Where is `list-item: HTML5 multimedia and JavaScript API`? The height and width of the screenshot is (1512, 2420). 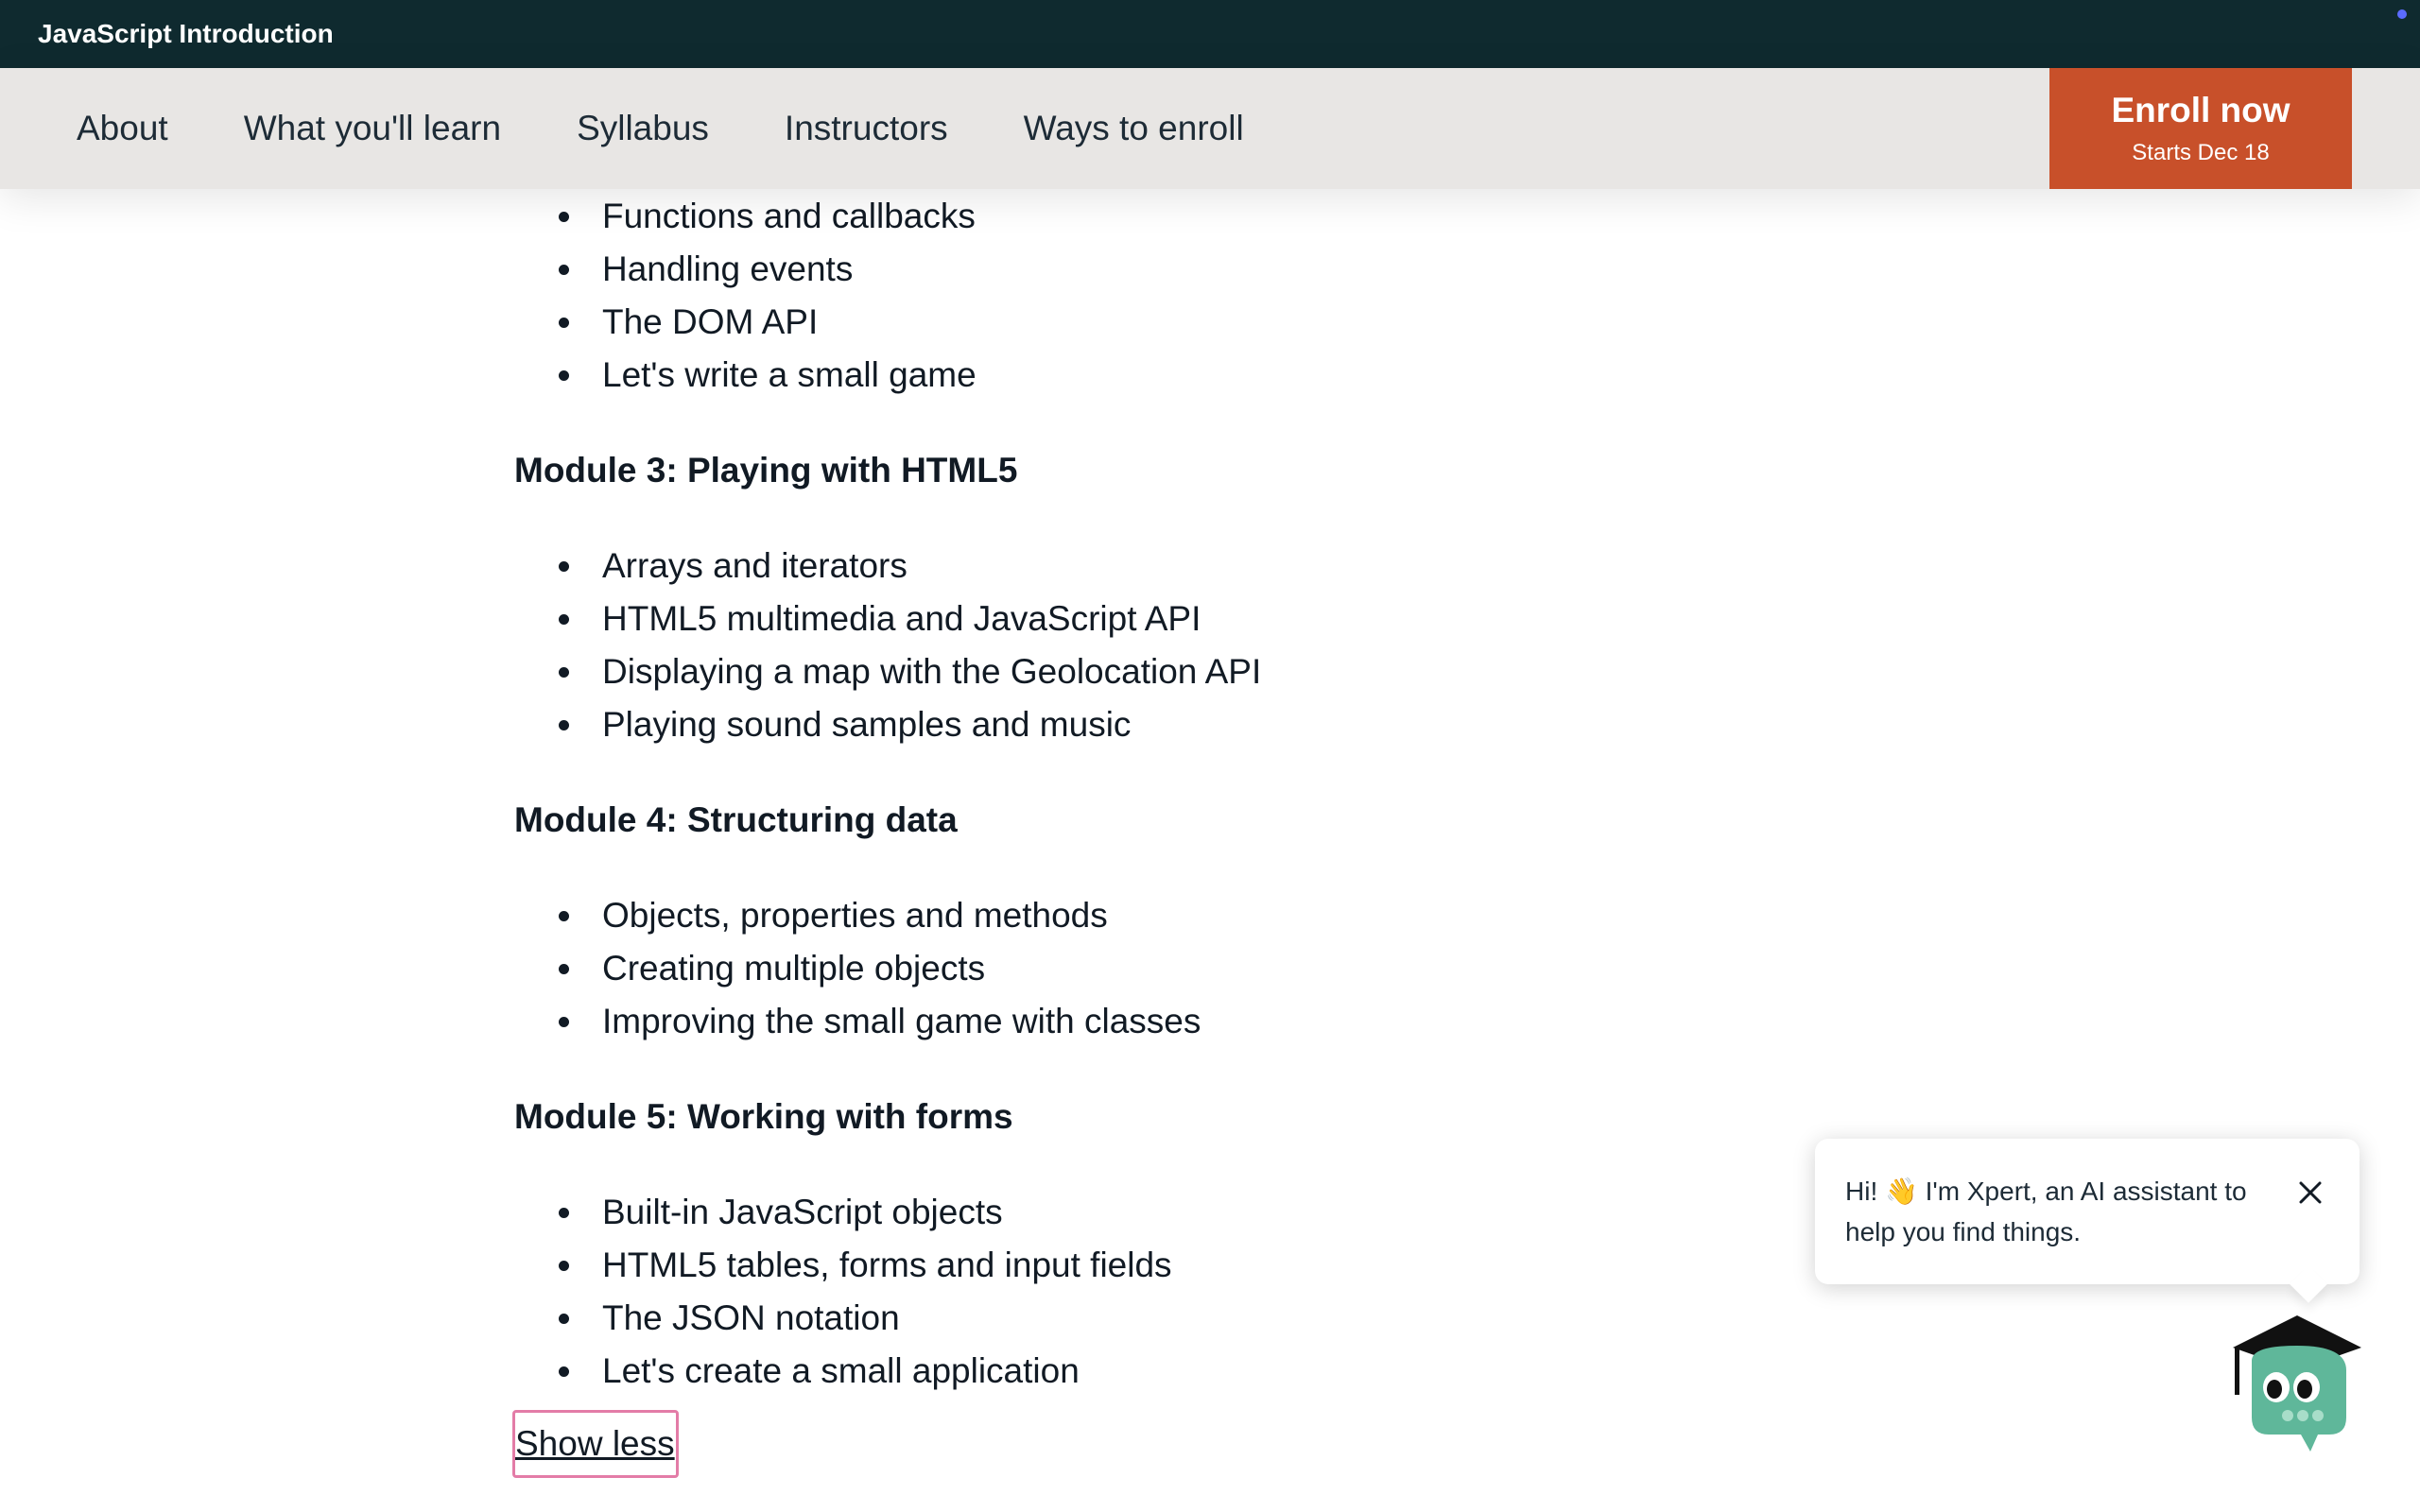
list-item: HTML5 multimedia and JavaScript API is located at coordinates (880, 619).